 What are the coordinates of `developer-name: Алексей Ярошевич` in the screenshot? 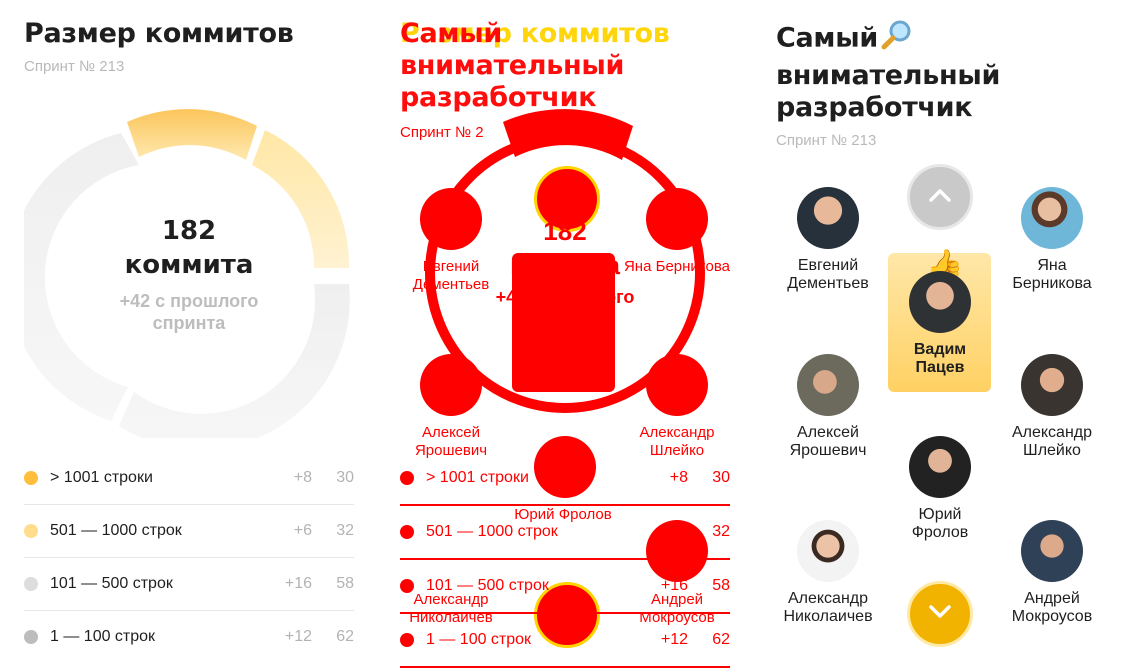 It's located at (828, 442).